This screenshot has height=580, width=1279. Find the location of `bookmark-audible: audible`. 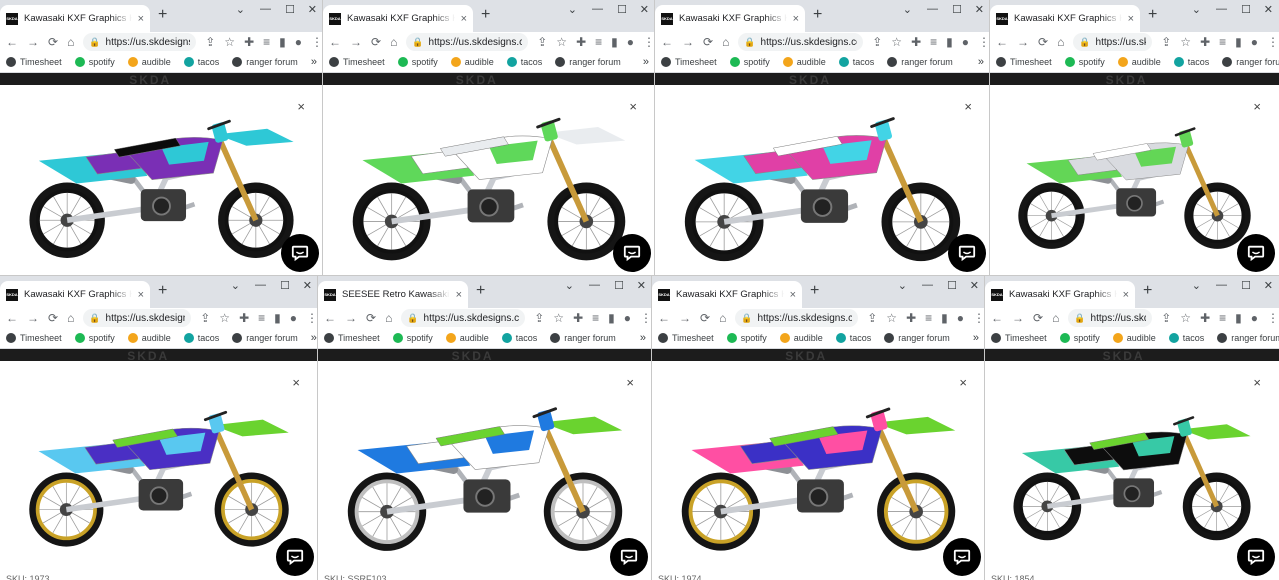

bookmark-audible: audible is located at coordinates (1139, 62).